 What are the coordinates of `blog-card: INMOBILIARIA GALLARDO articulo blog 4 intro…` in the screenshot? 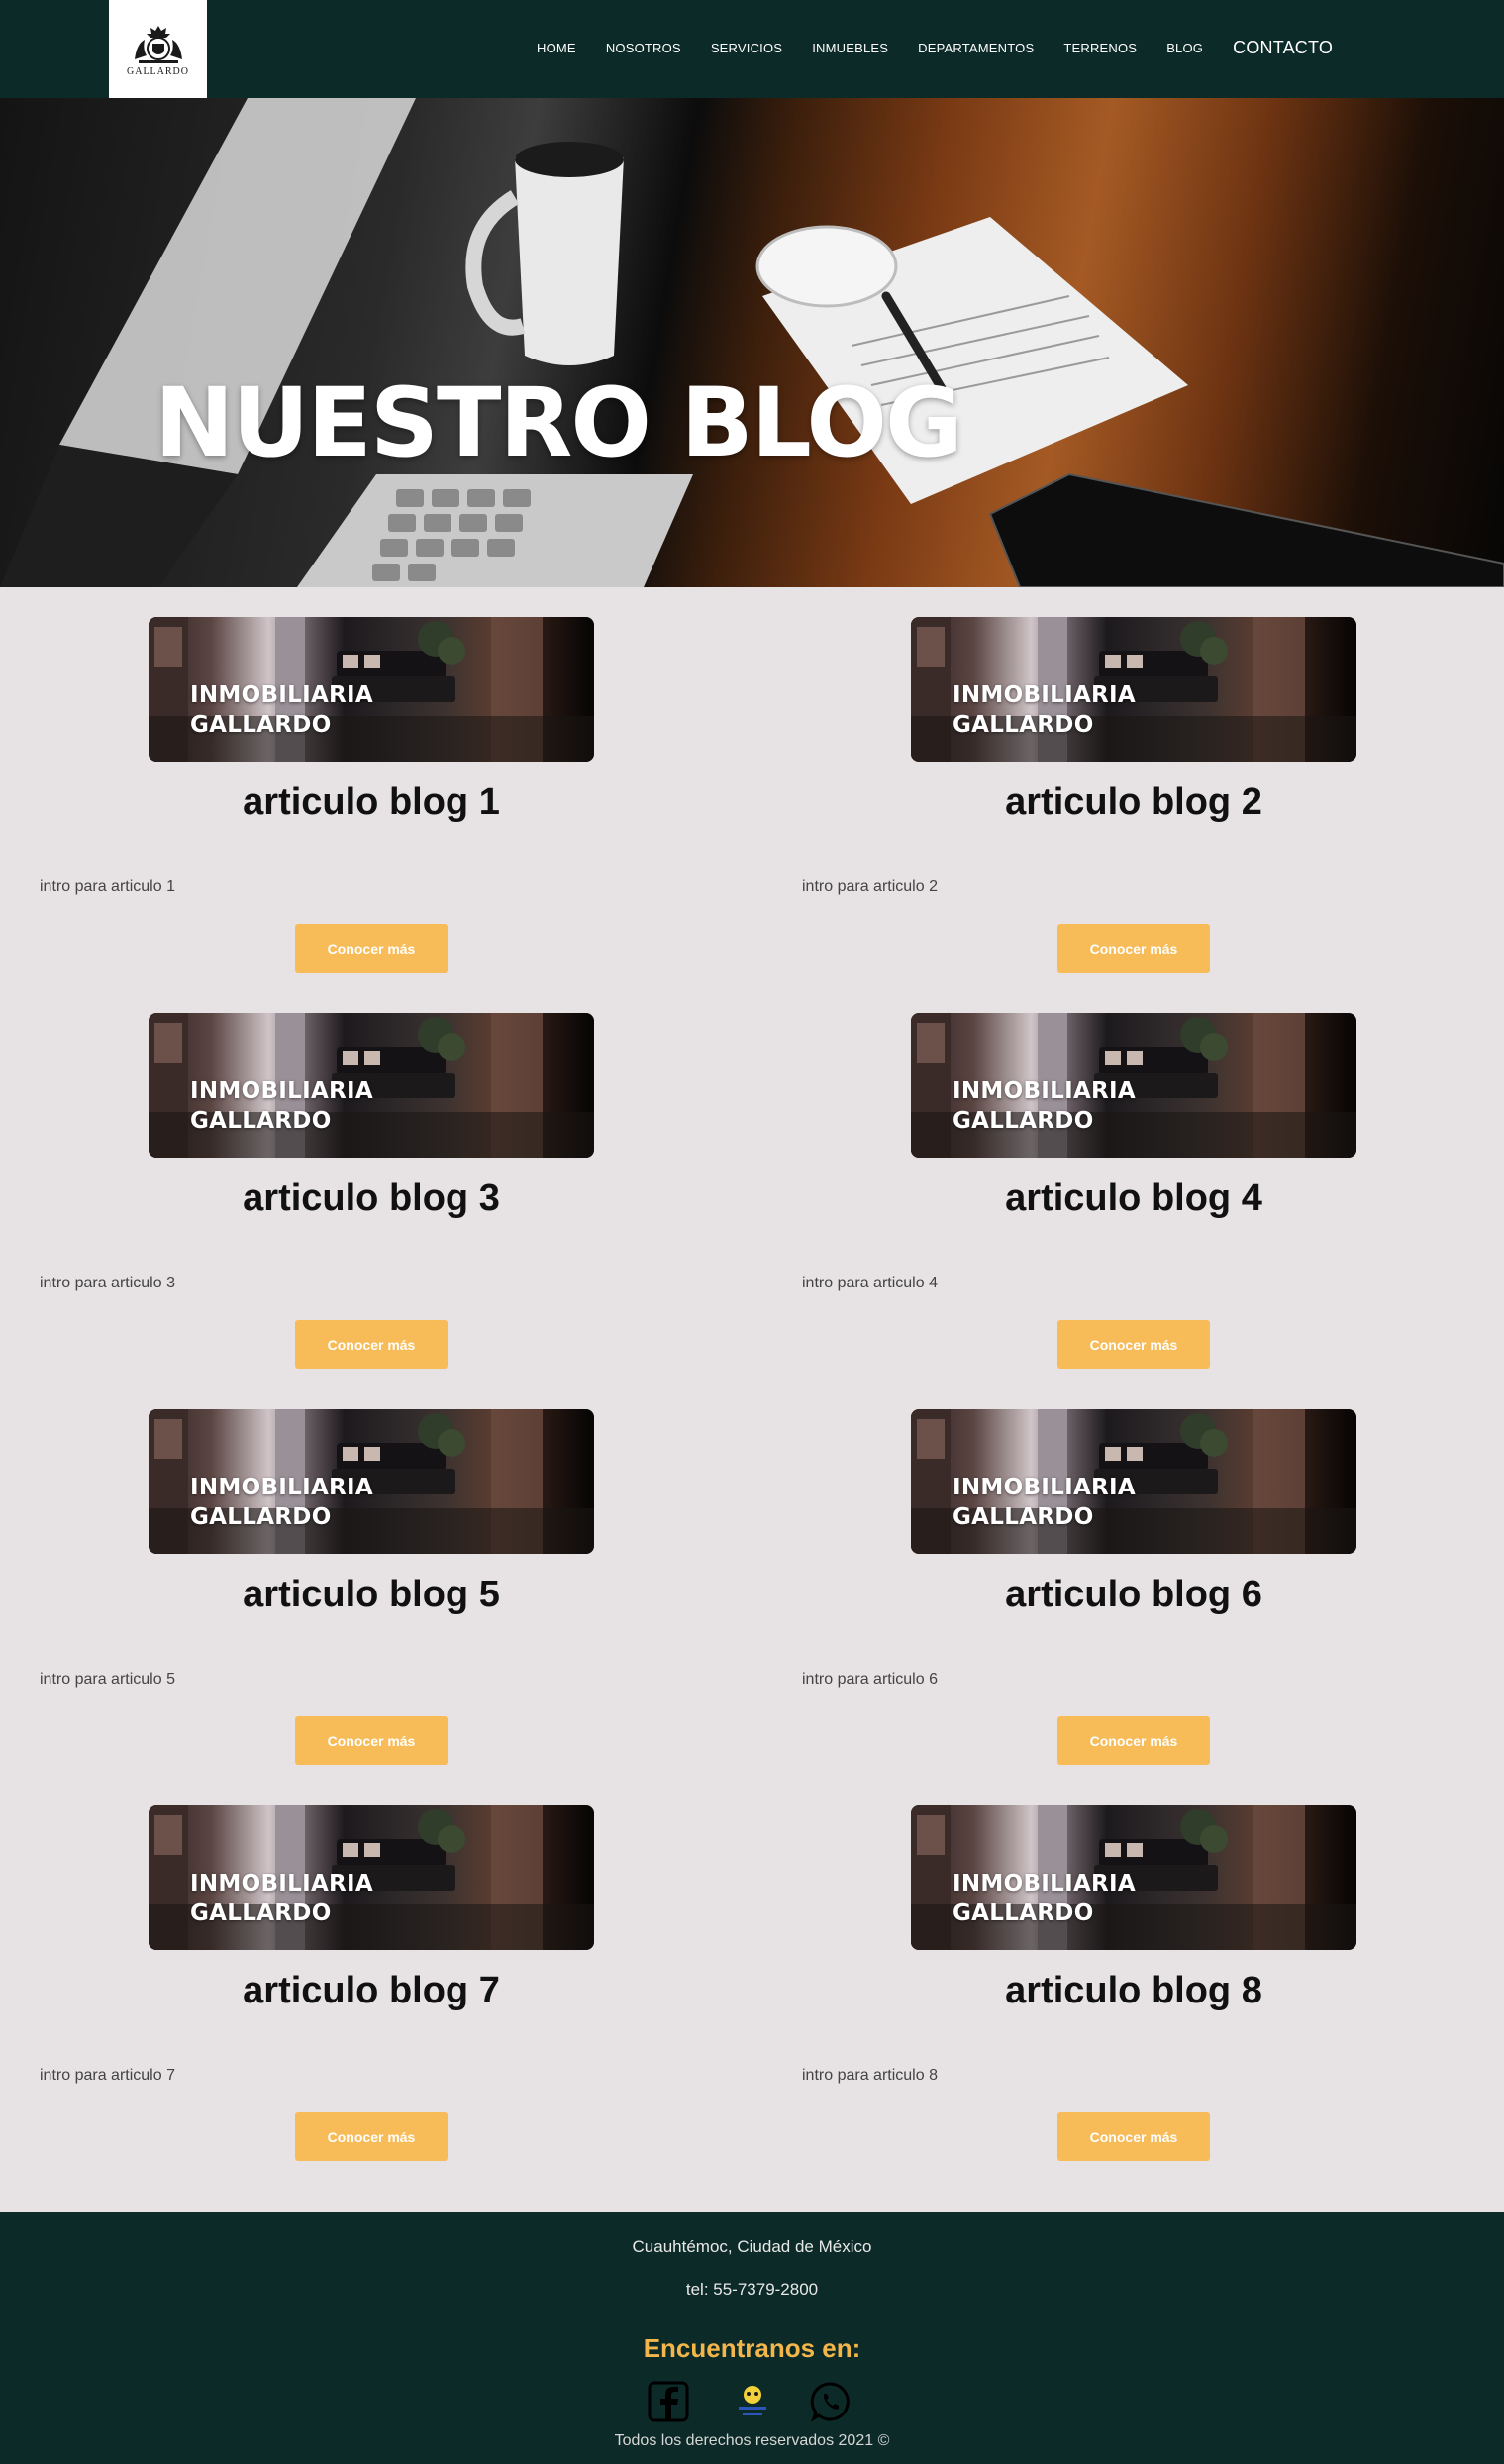 It's located at (1133, 1182).